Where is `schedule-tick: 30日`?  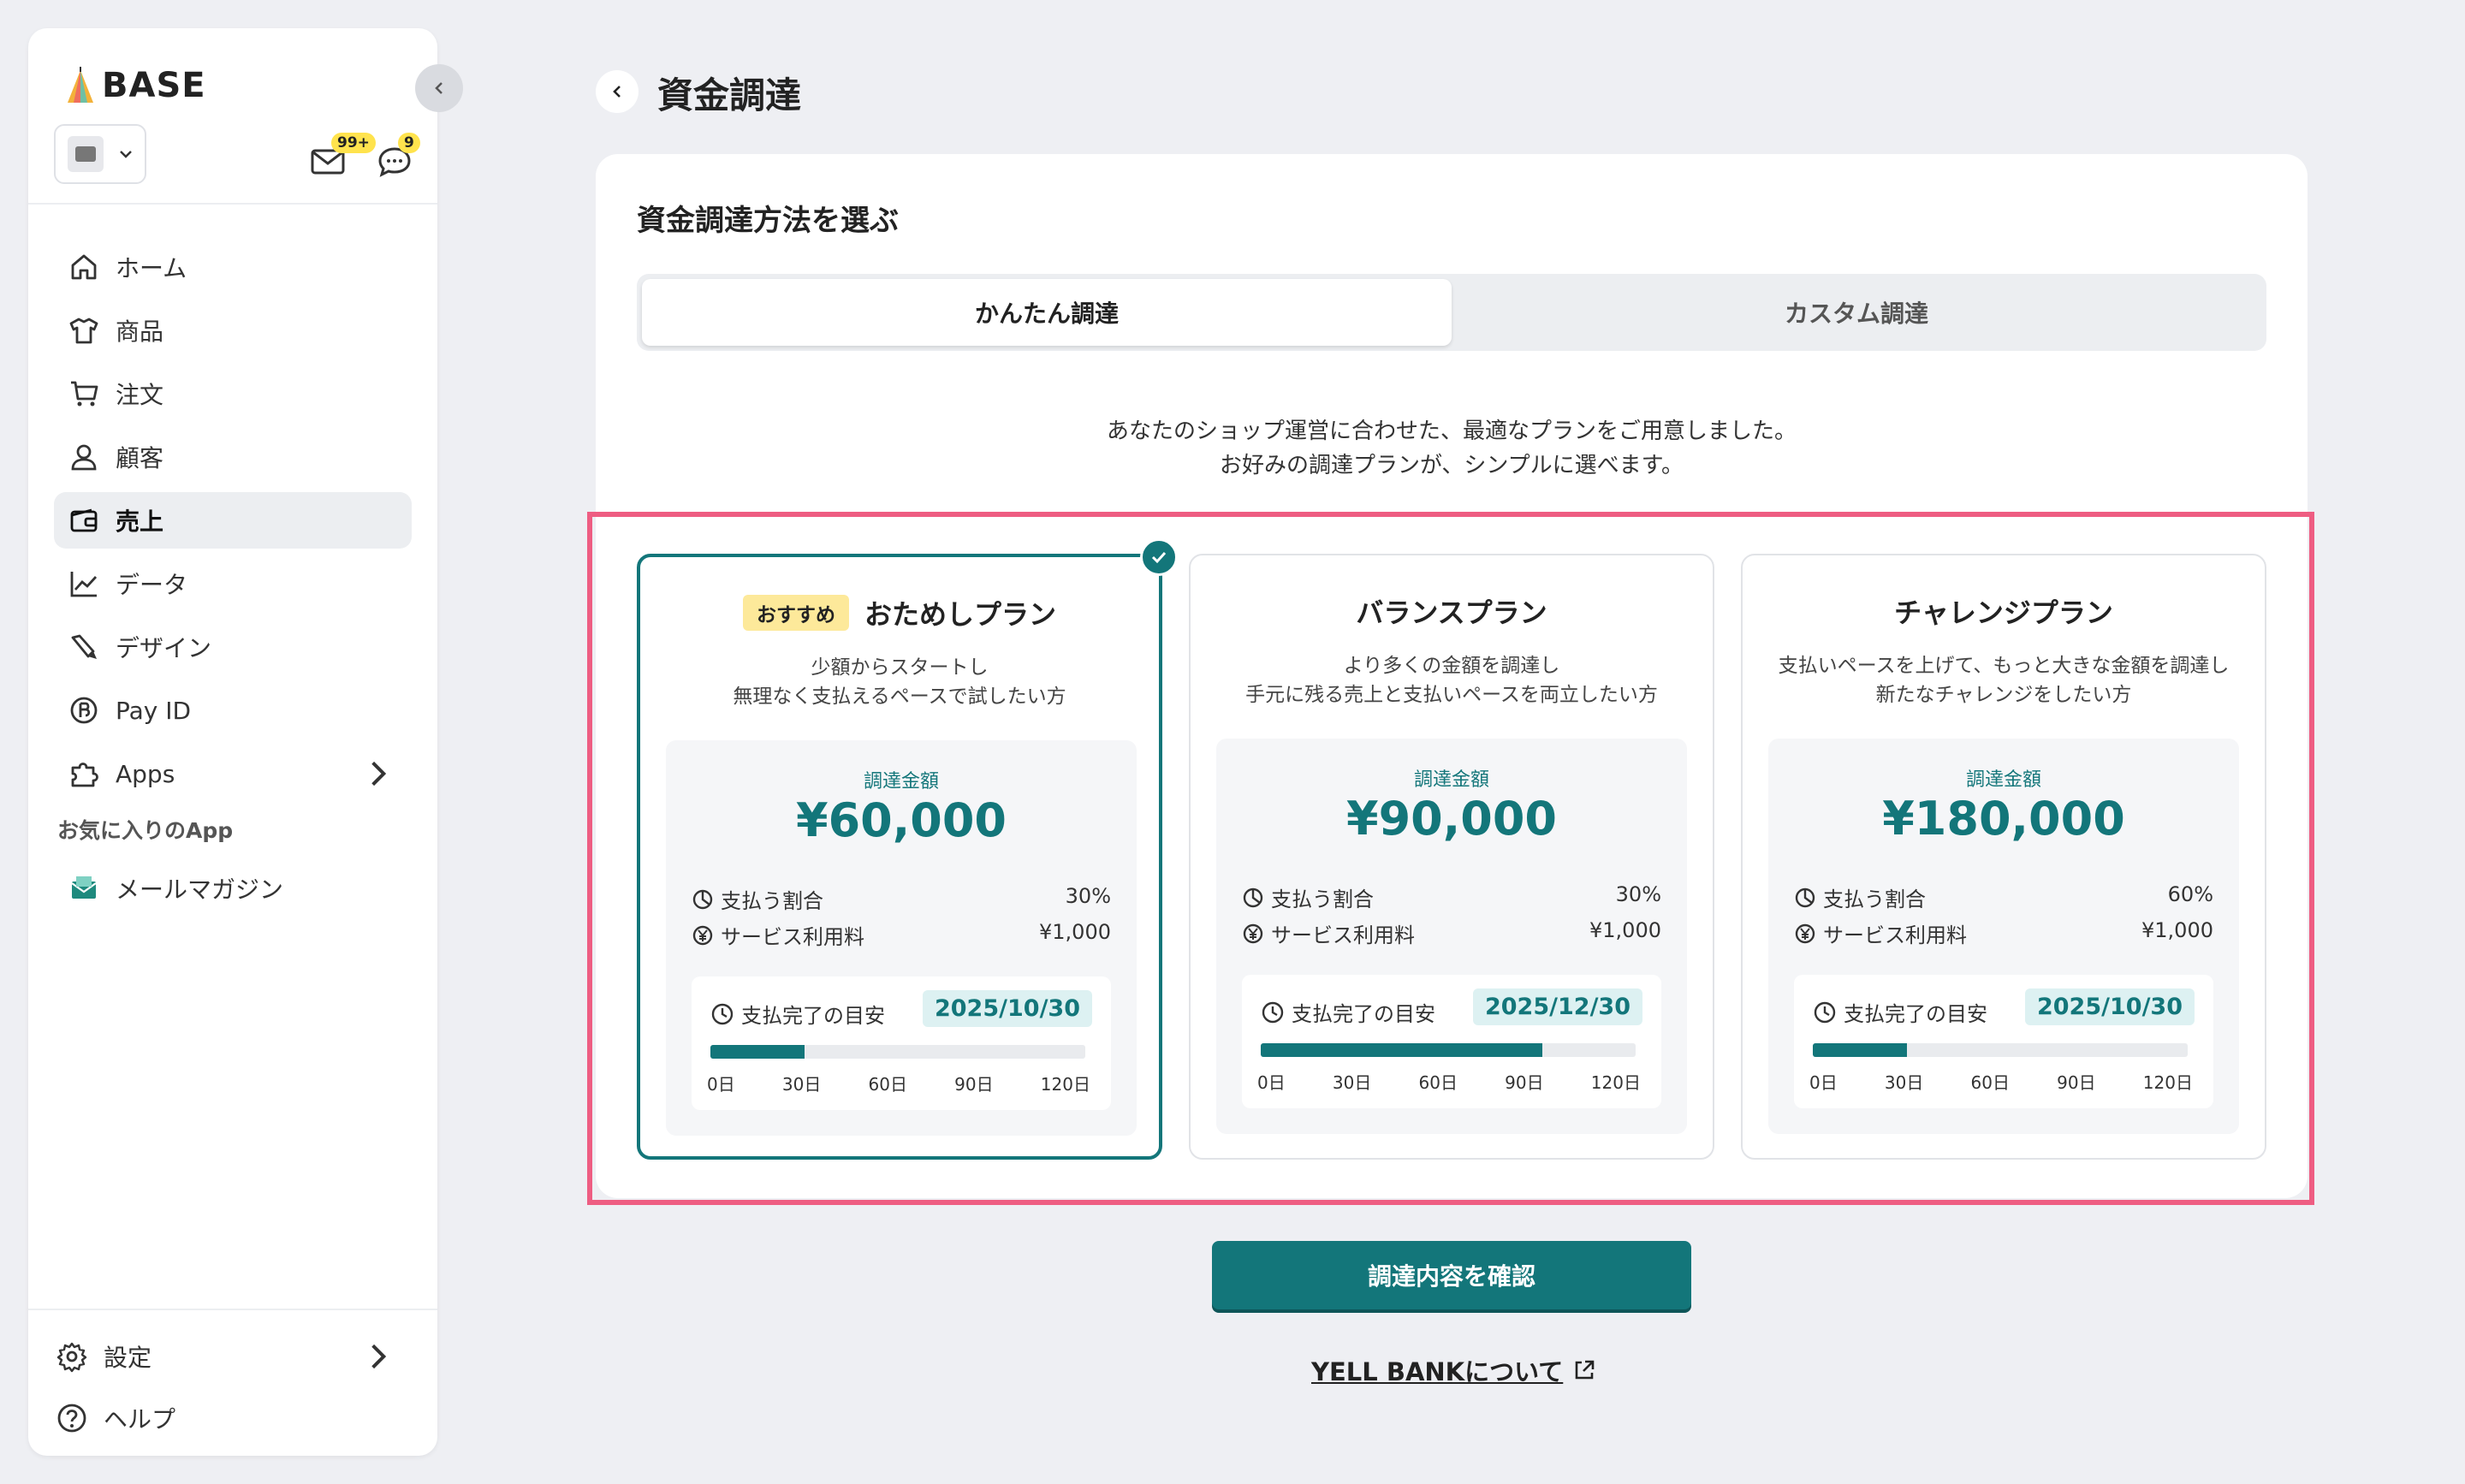
schedule-tick: 30日 is located at coordinates (1352, 1083).